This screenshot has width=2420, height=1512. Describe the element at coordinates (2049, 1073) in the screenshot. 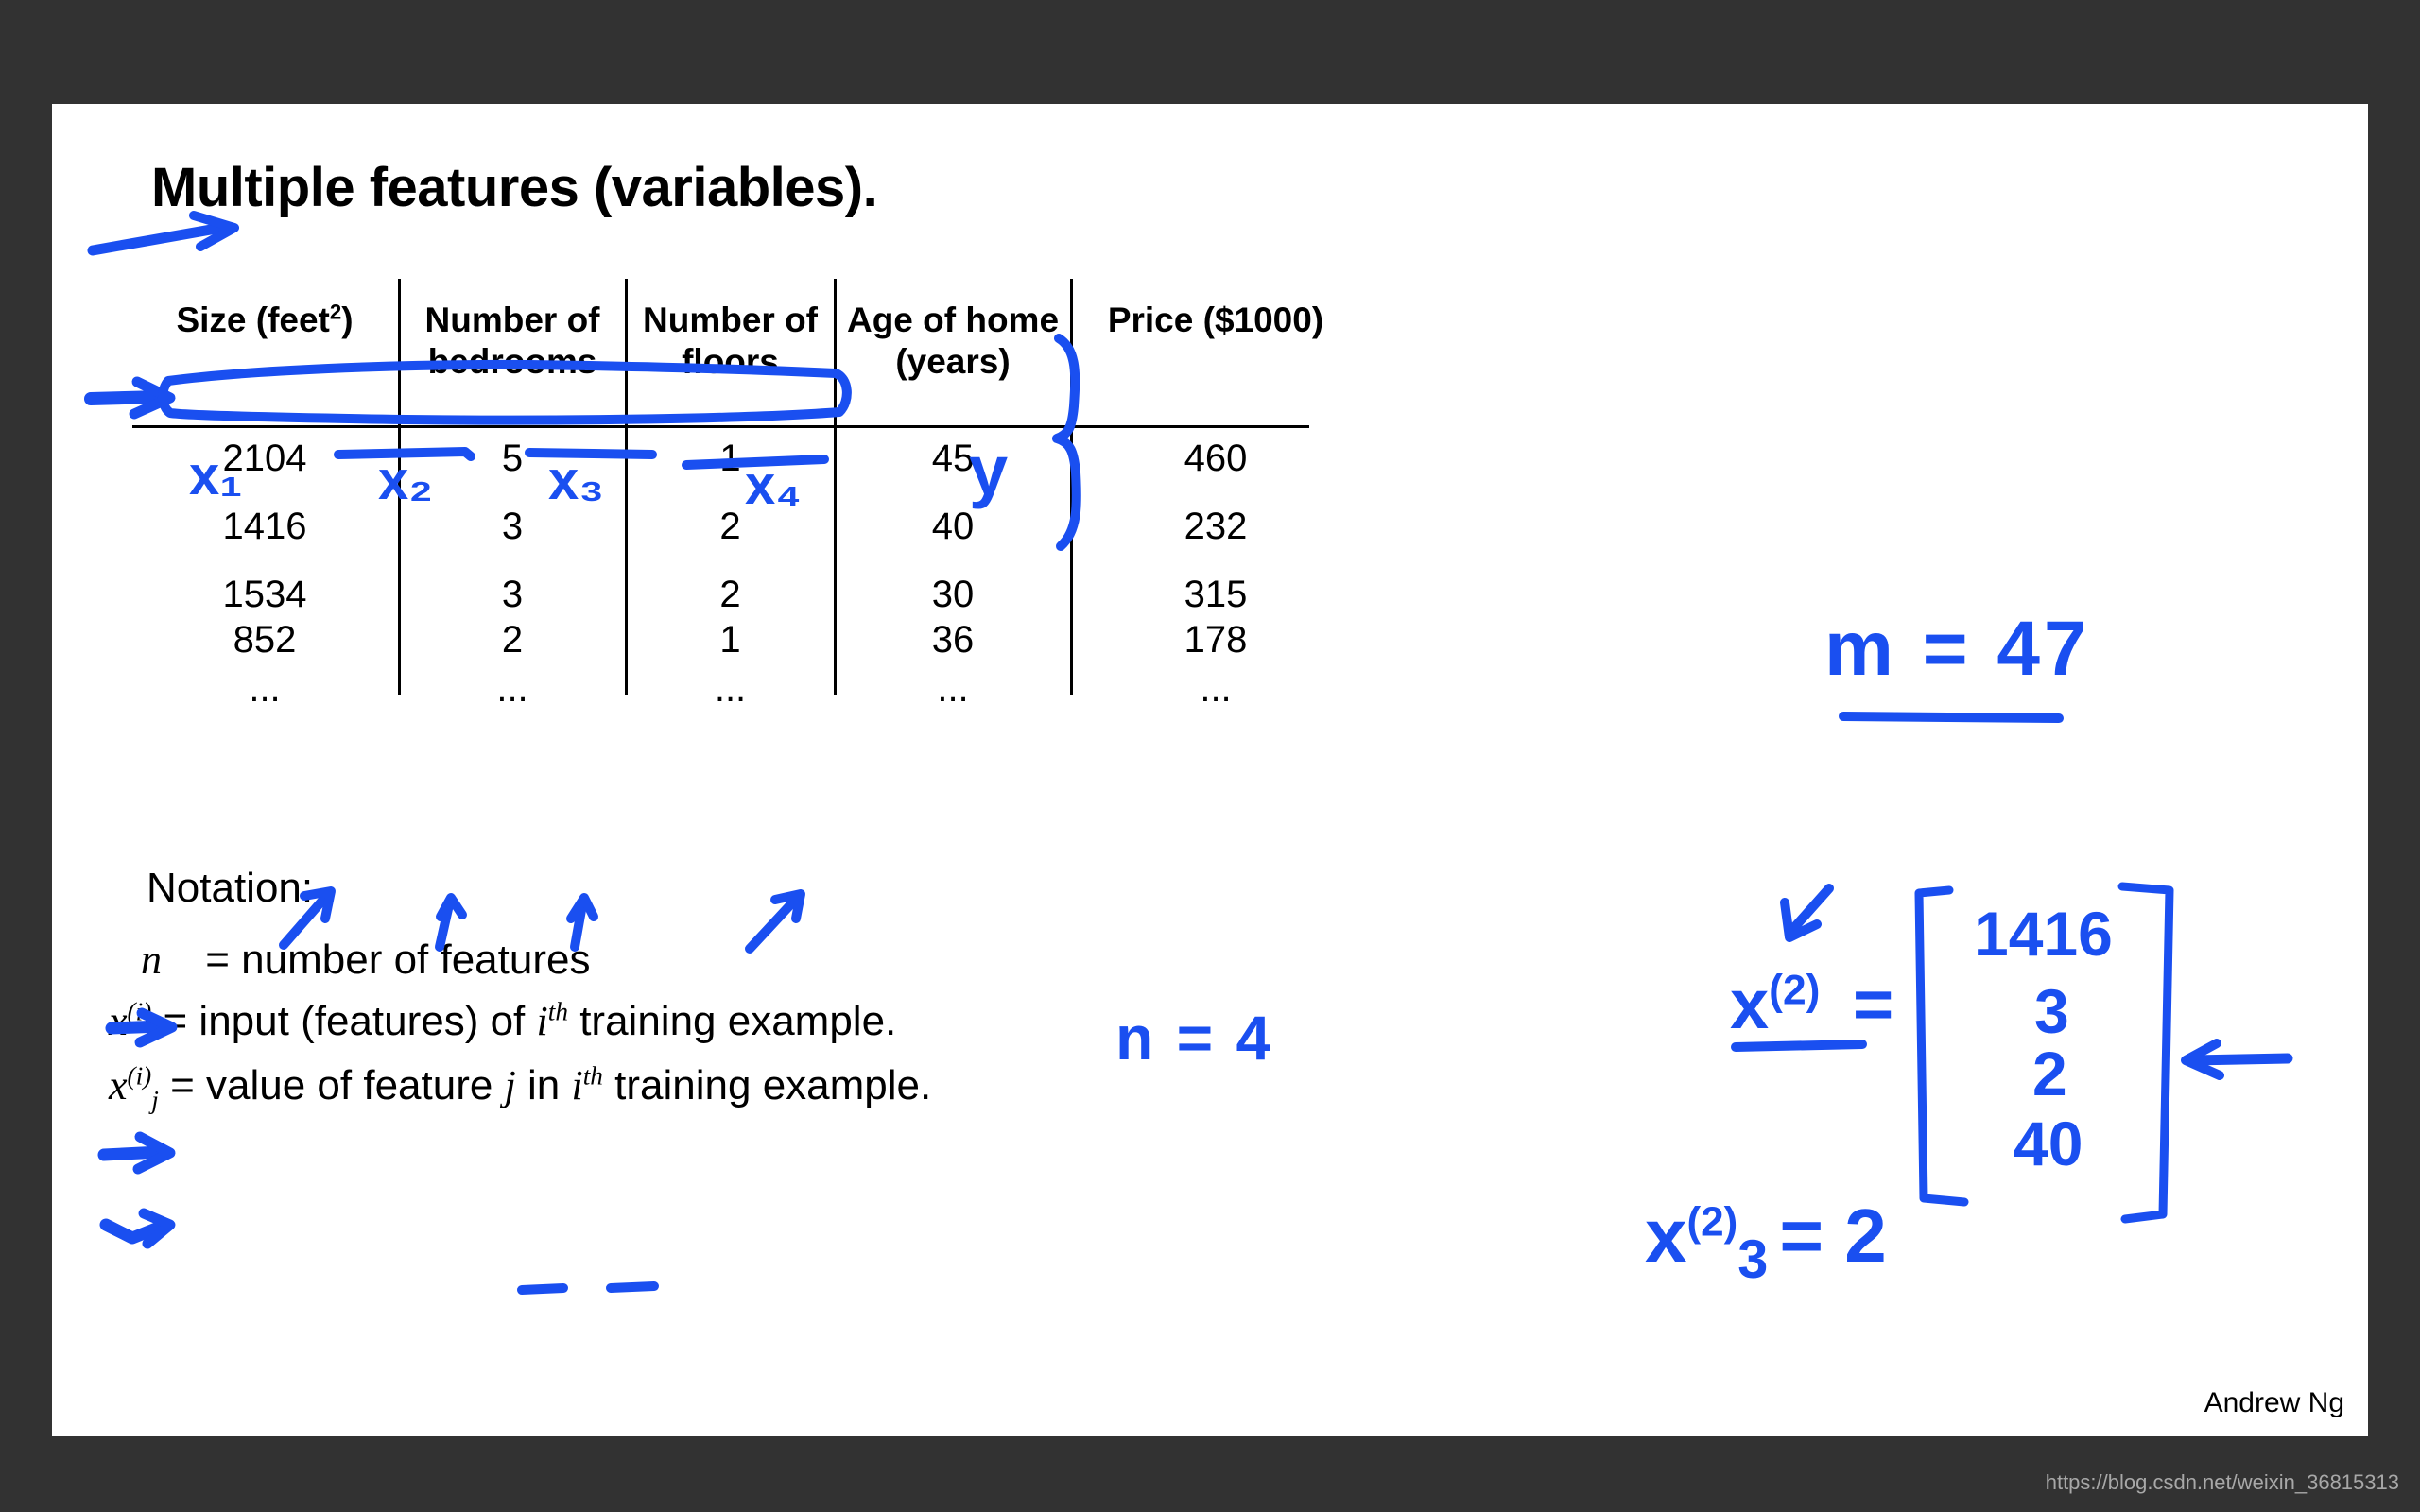

I see `annotation-vector-value-3: 2` at that location.